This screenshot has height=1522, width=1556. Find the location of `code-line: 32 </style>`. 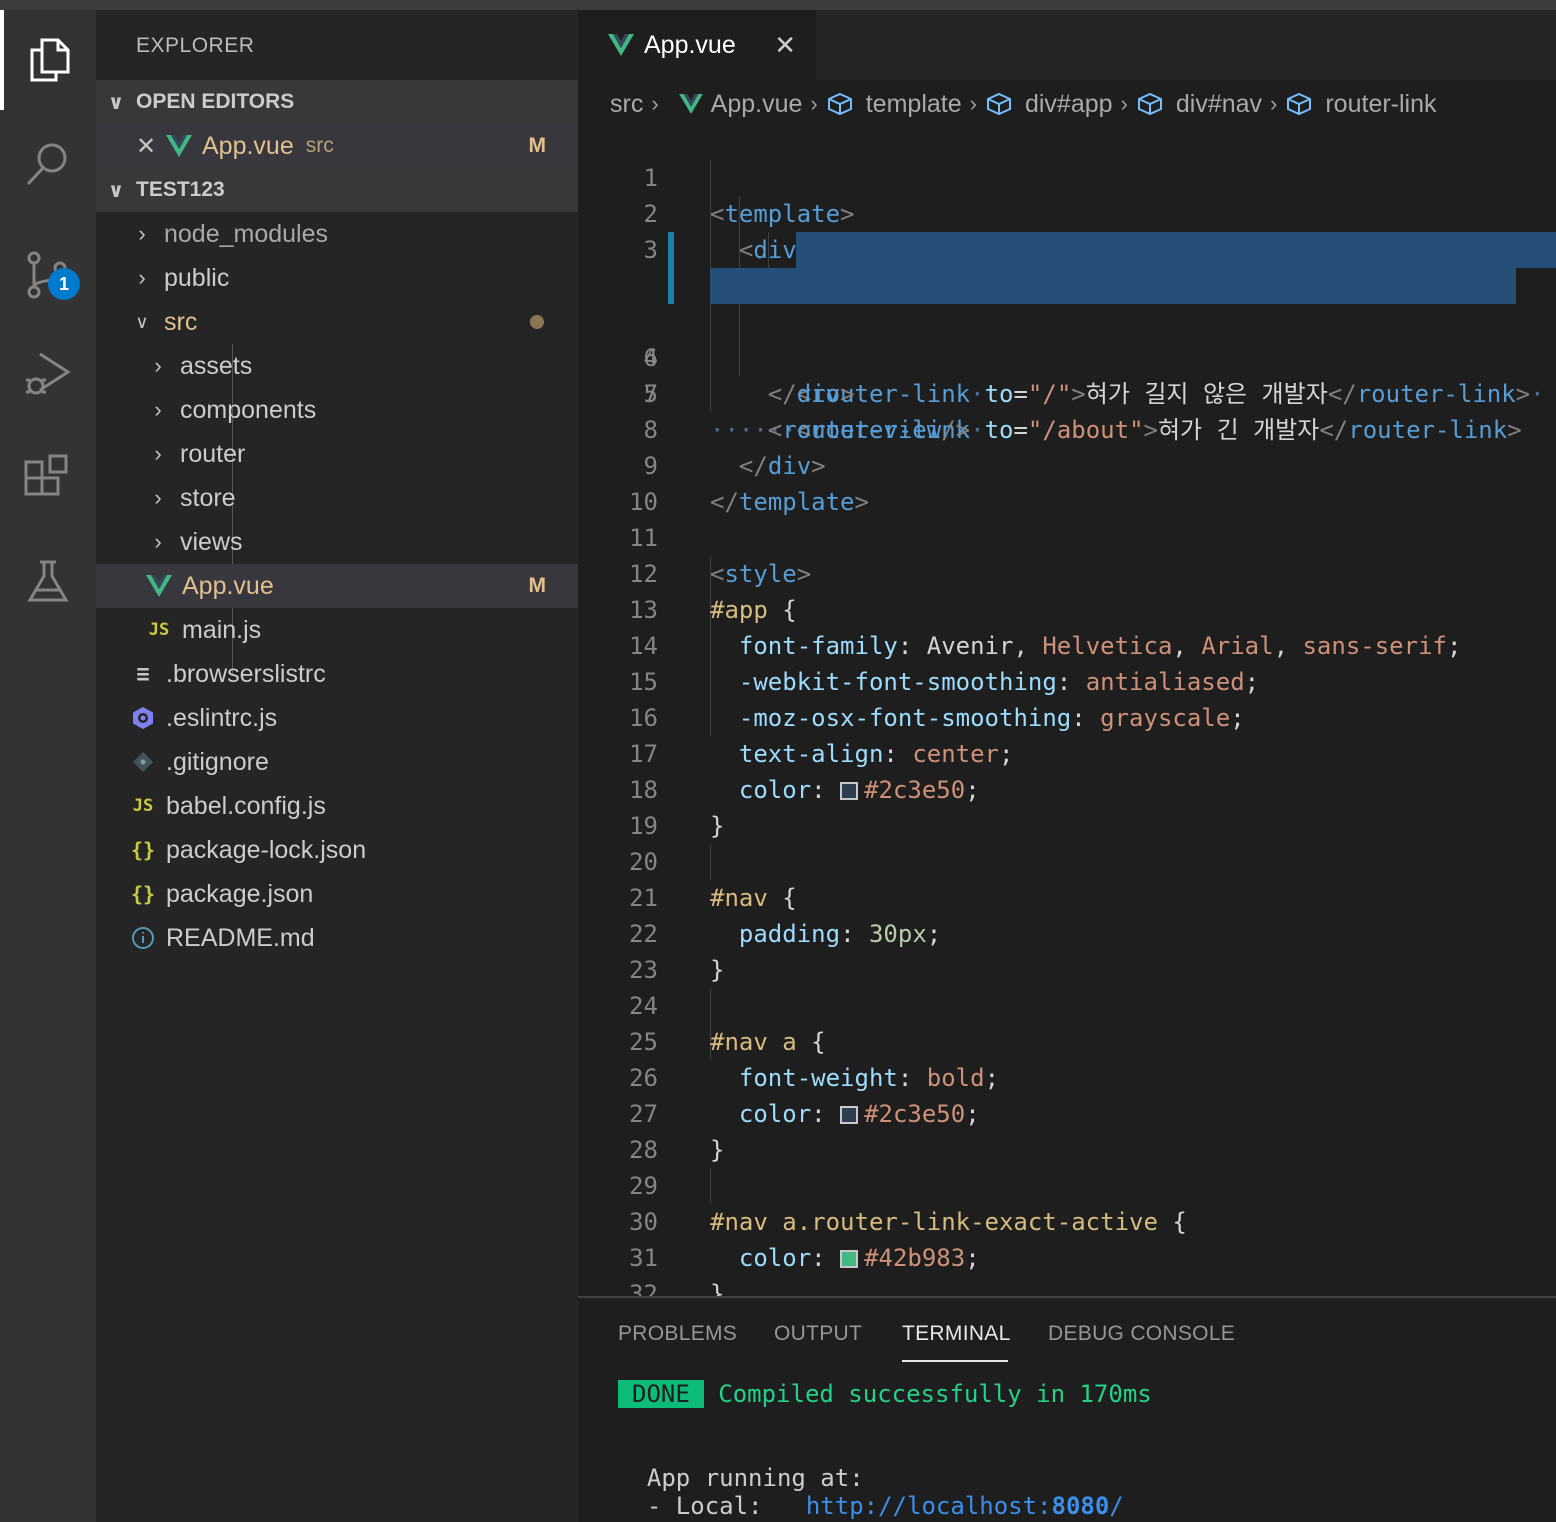

code-line: 32 </style> is located at coordinates (1067, 1268).